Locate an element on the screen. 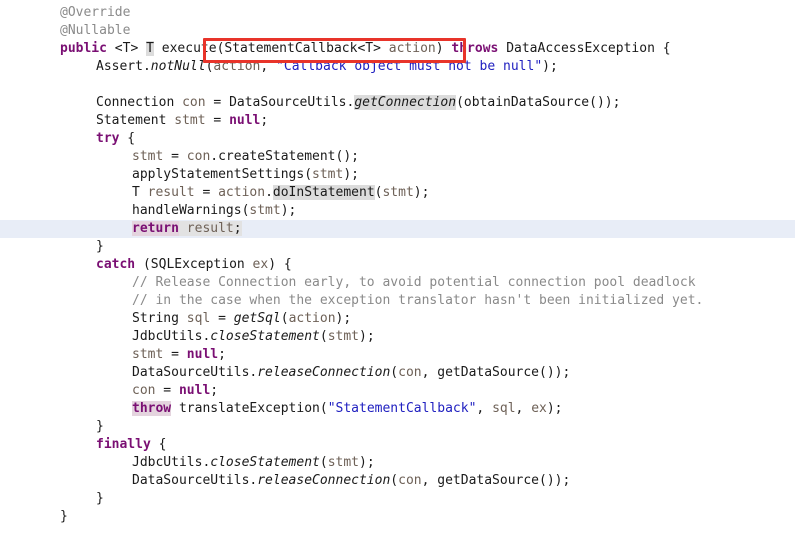 The width and height of the screenshot is (795, 537). code-line: applyStatementSettings(stmt); is located at coordinates (397, 175).